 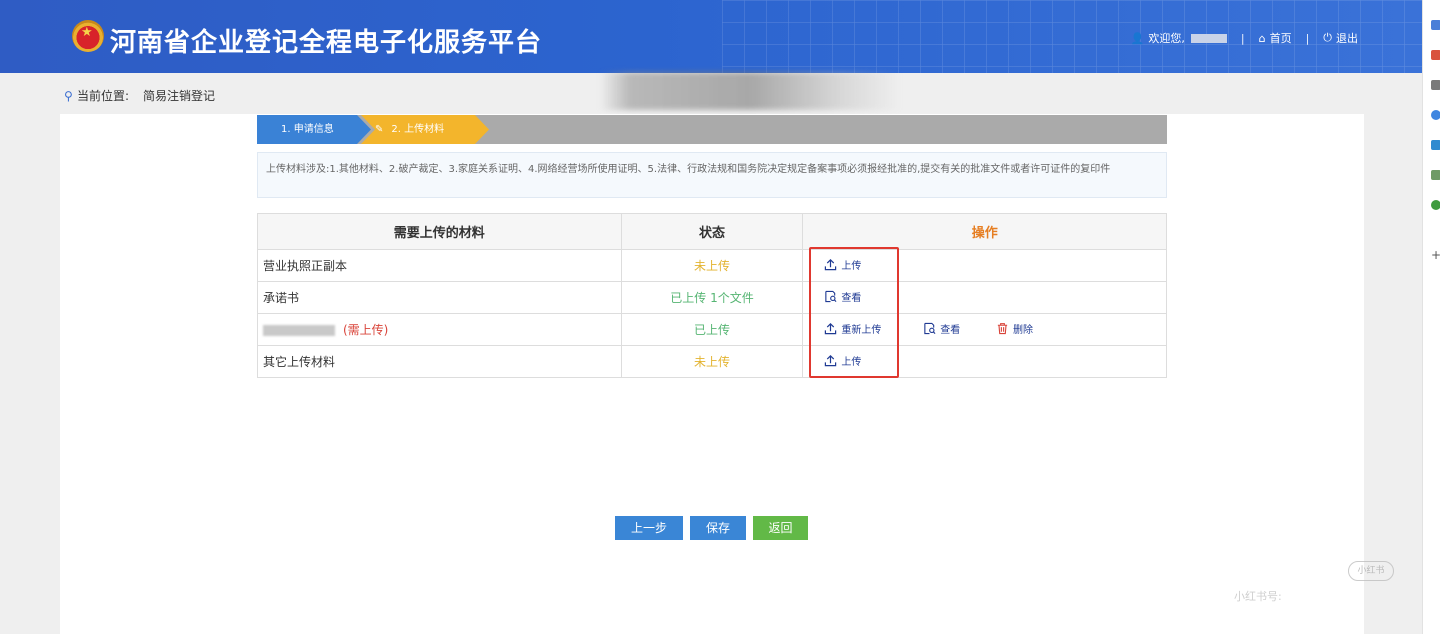 What do you see at coordinates (326, 43) in the screenshot?
I see `site-title: 河南省企业登记全程电子化服务平台` at bounding box center [326, 43].